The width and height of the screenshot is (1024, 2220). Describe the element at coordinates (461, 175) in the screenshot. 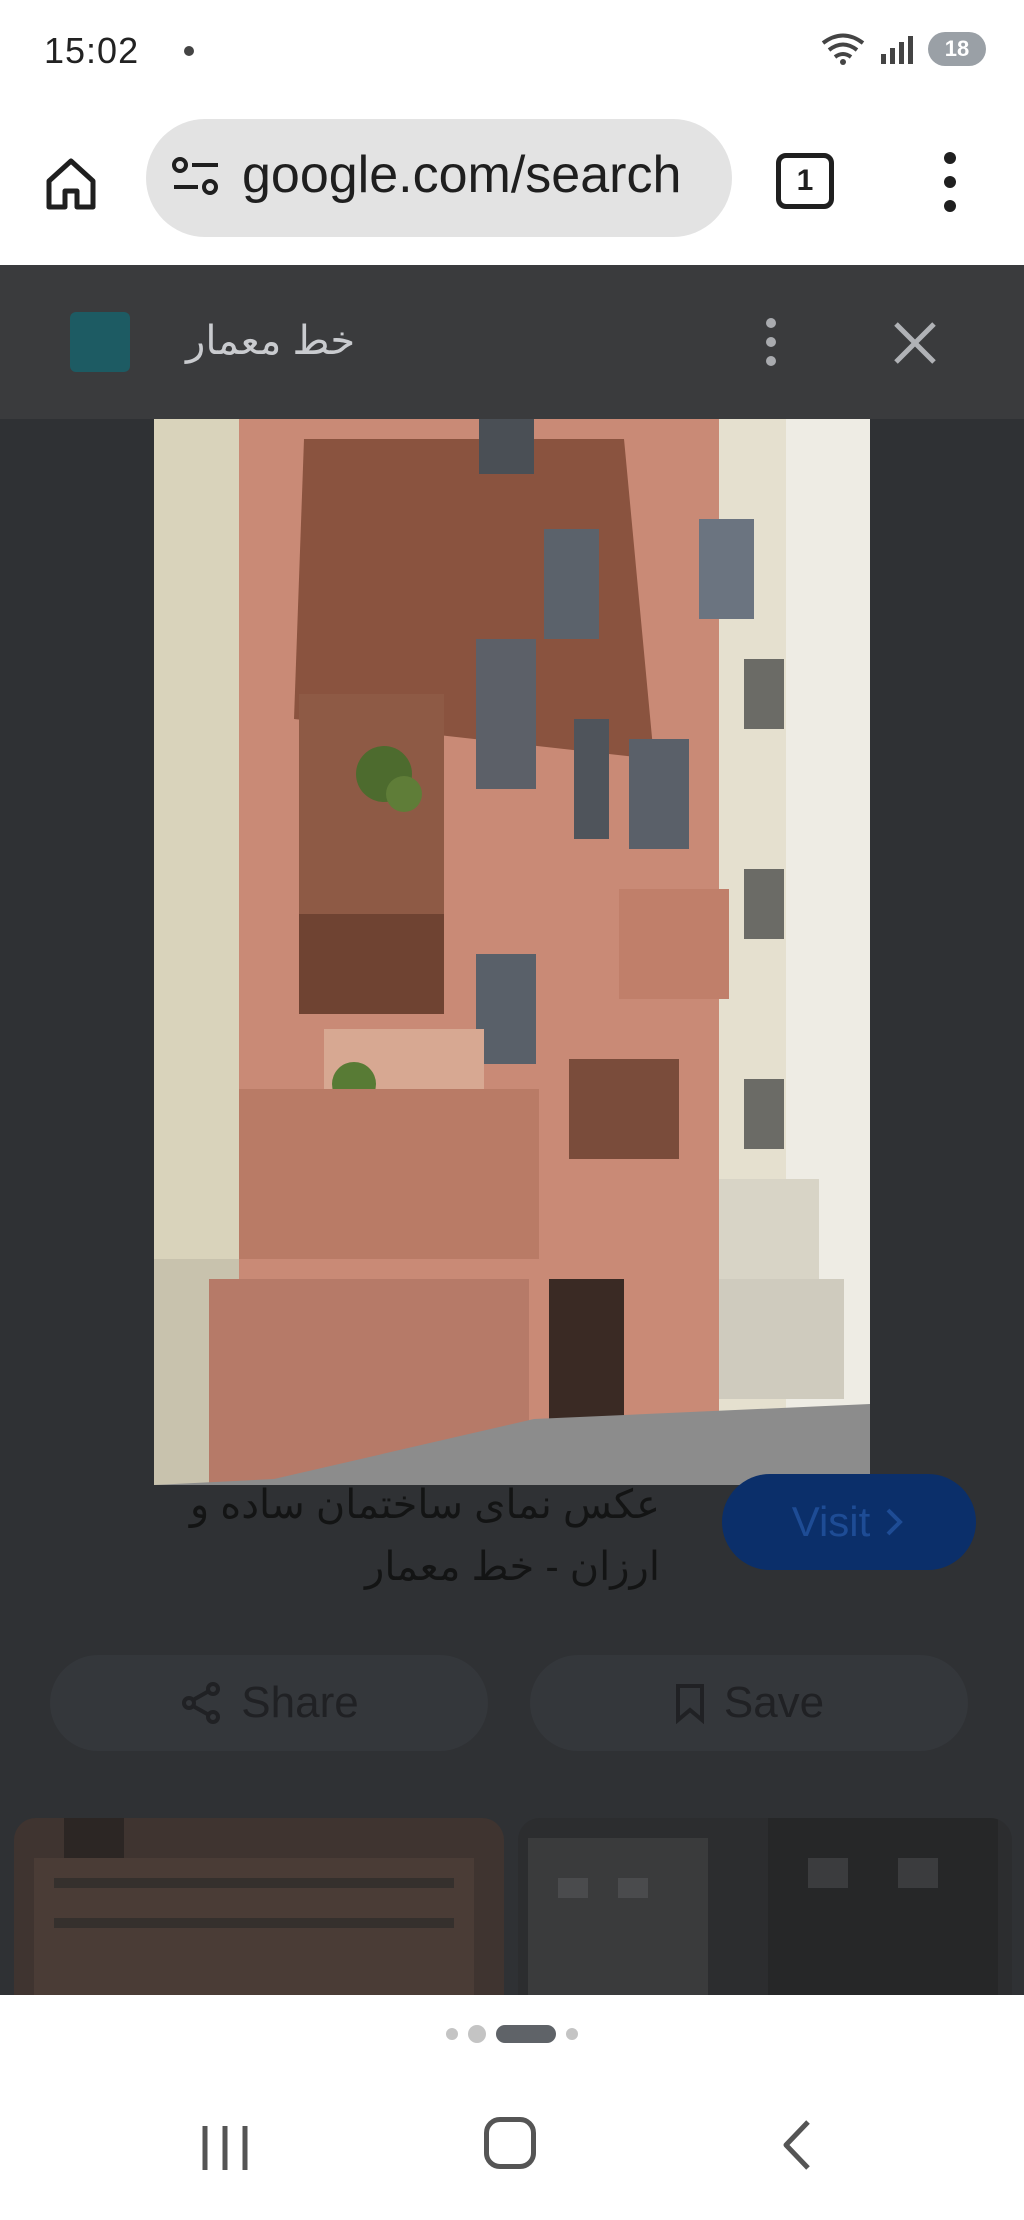

I see `url-text: google.com/search` at that location.